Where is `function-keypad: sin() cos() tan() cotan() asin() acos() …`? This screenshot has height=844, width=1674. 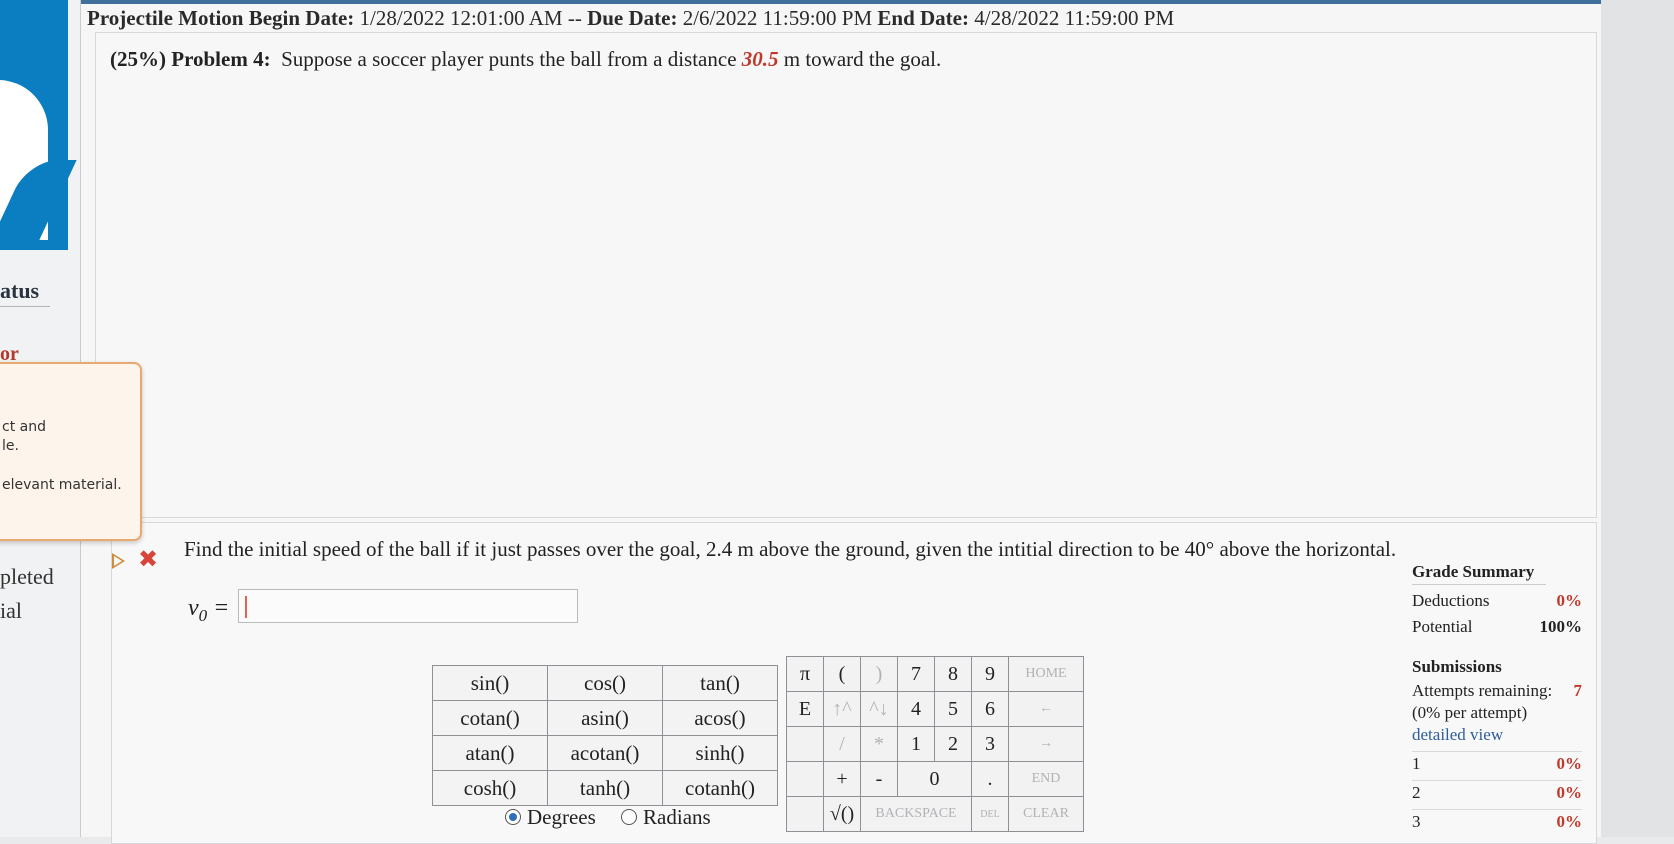 function-keypad: sin() cos() tan() cotan() asin() acos() … is located at coordinates (605, 735).